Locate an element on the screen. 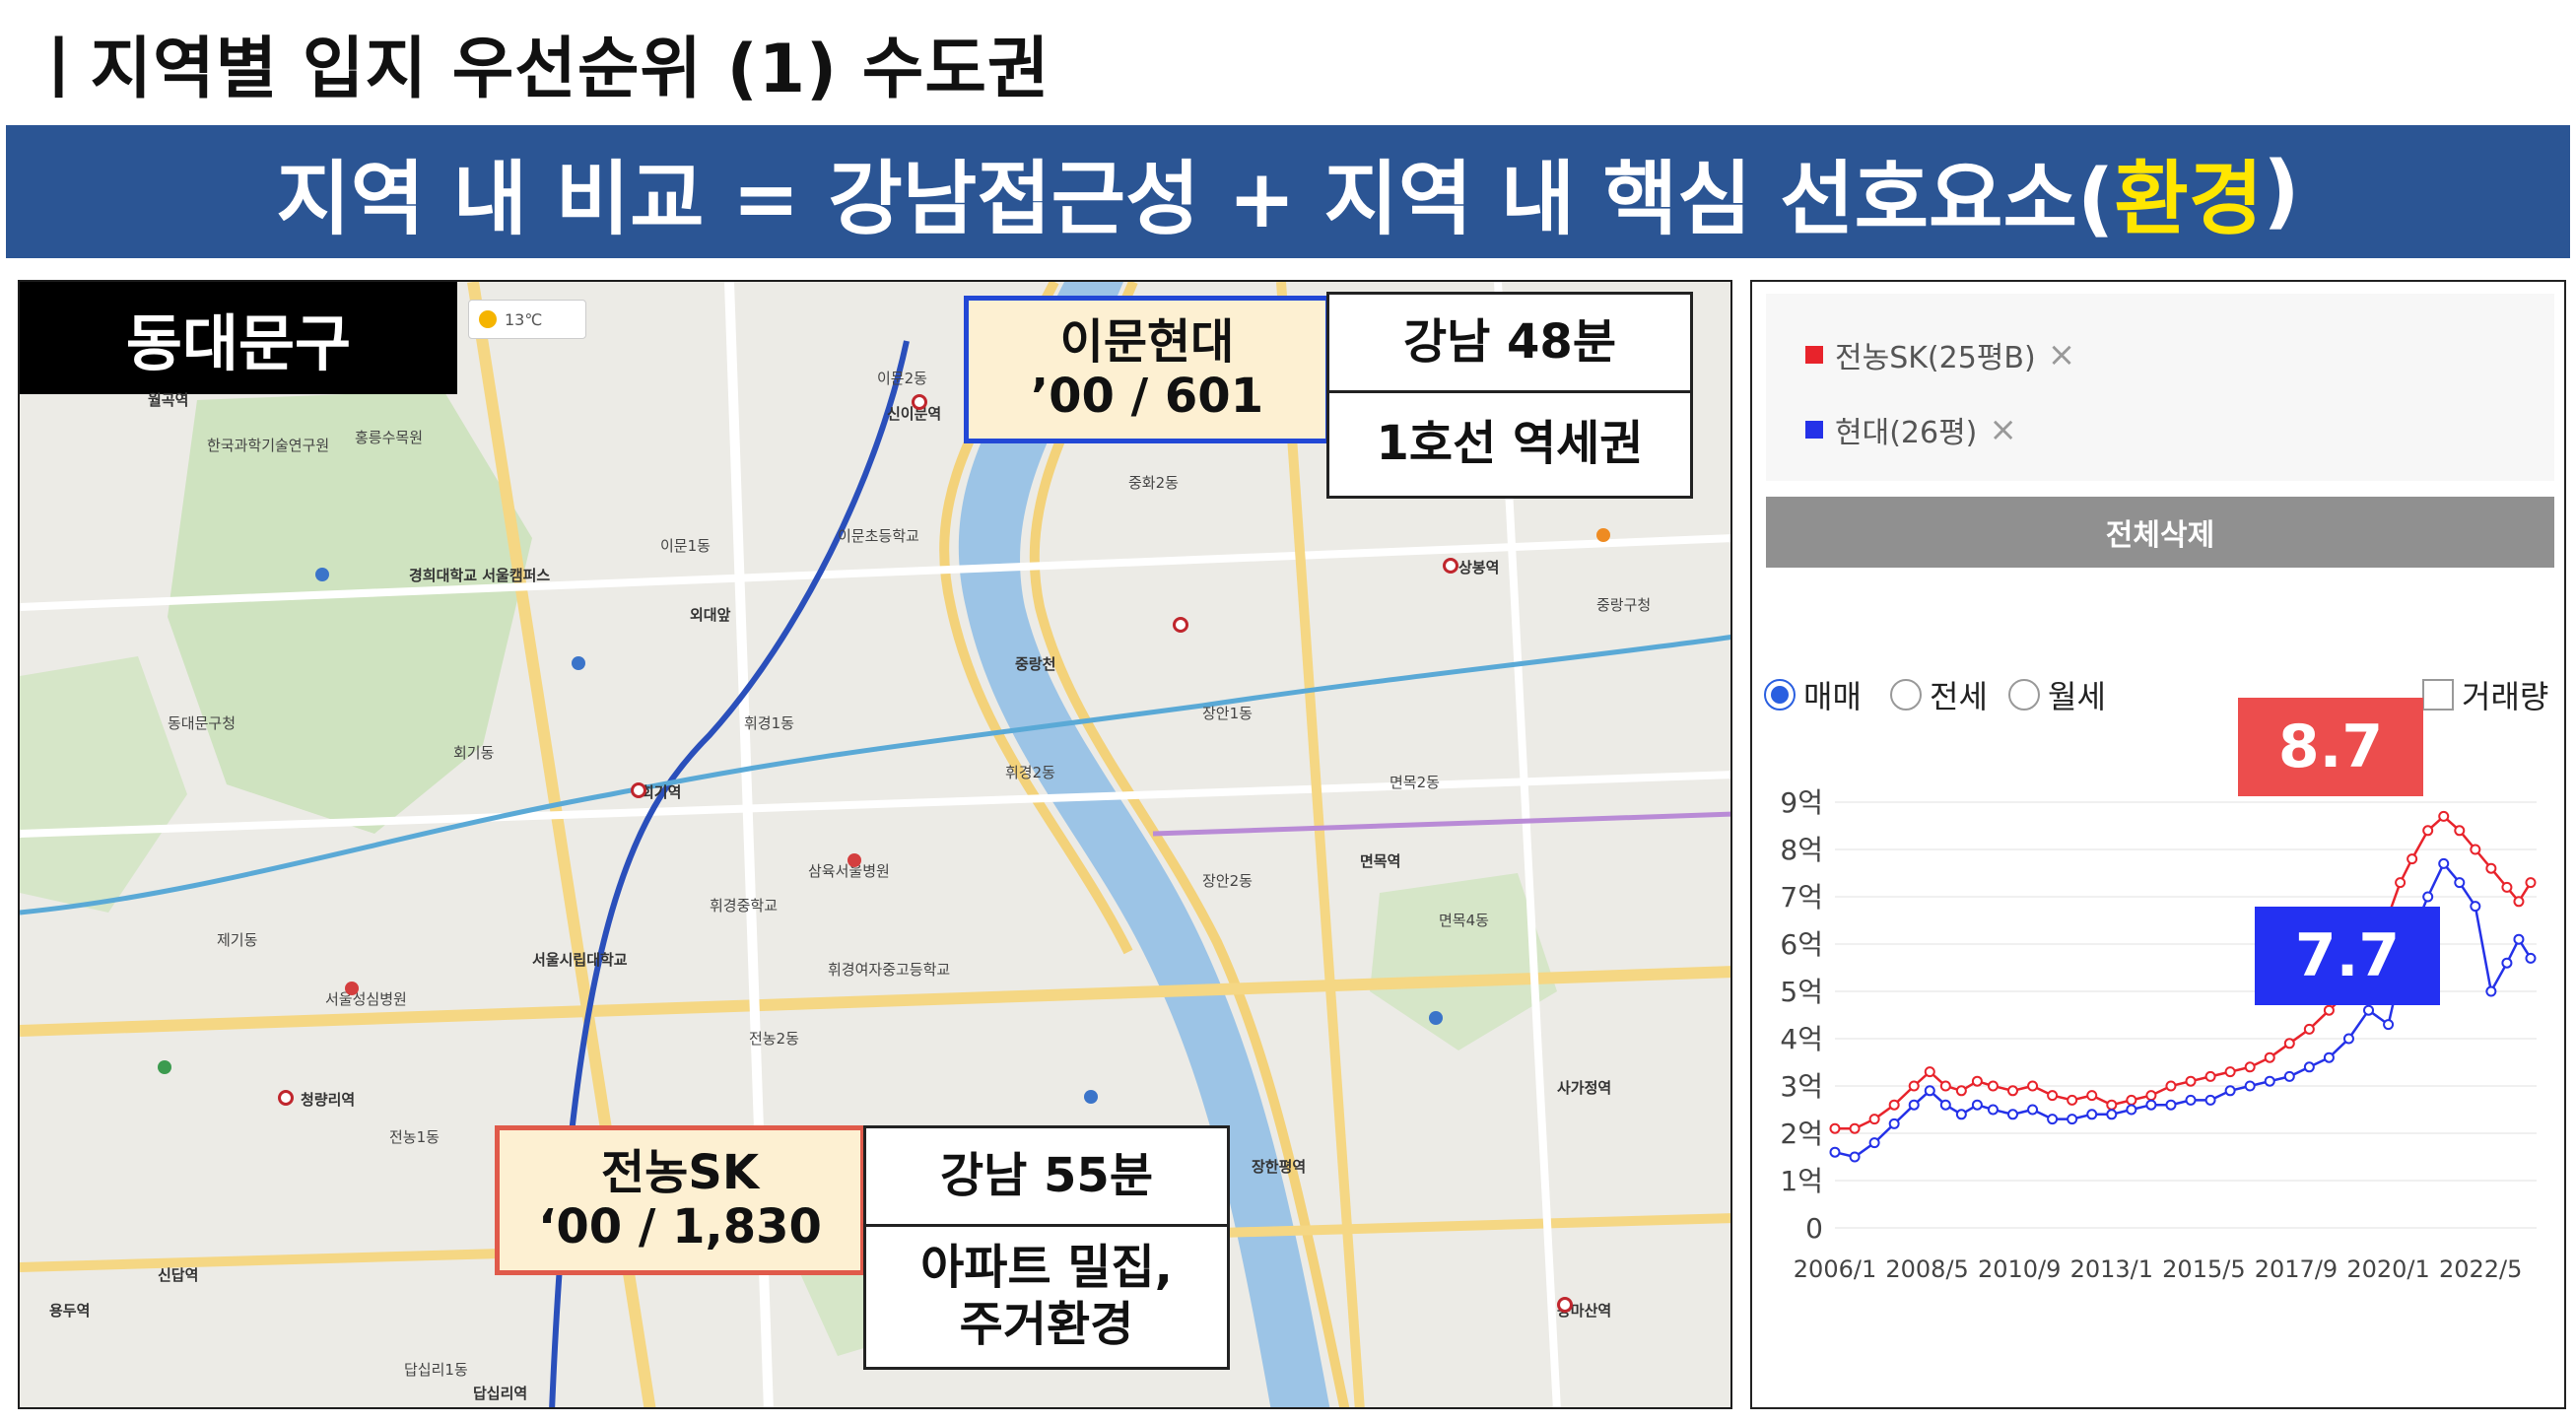 This screenshot has width=2576, height=1423. map-label: 장한평역 is located at coordinates (1279, 1167).